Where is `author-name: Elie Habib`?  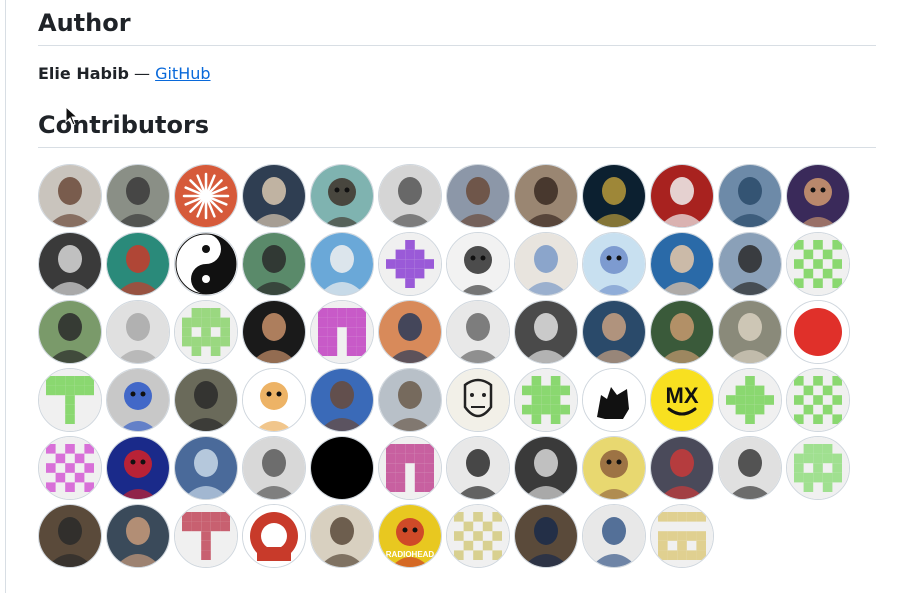 author-name: Elie Habib is located at coordinates (83, 73).